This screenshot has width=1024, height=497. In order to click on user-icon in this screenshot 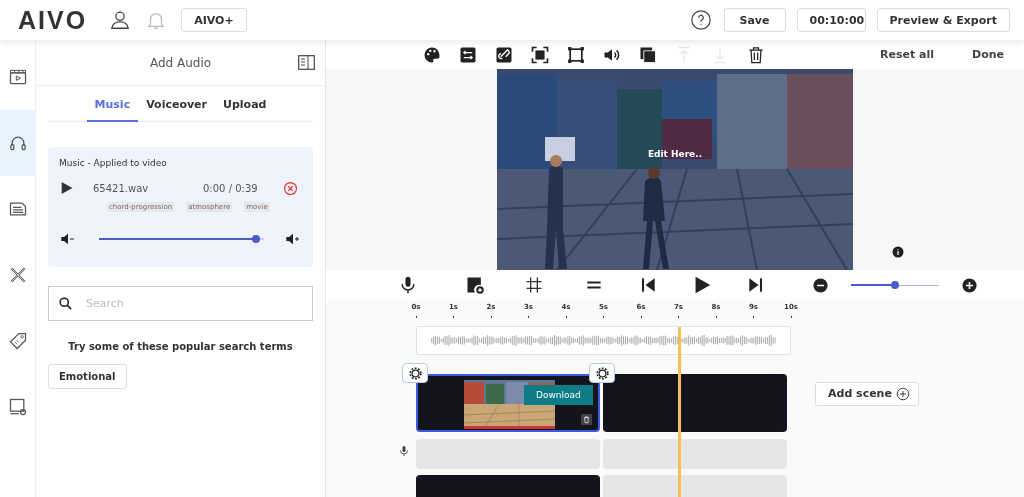, I will do `click(120, 20)`.